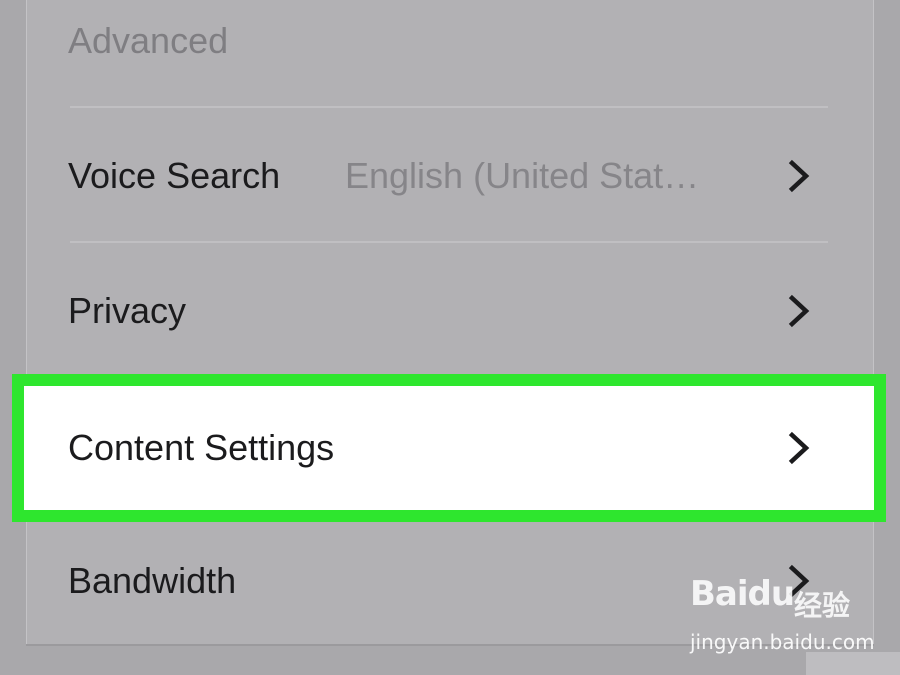 This screenshot has width=900, height=675. Describe the element at coordinates (201, 447) in the screenshot. I see `row-label: Content Settings` at that location.